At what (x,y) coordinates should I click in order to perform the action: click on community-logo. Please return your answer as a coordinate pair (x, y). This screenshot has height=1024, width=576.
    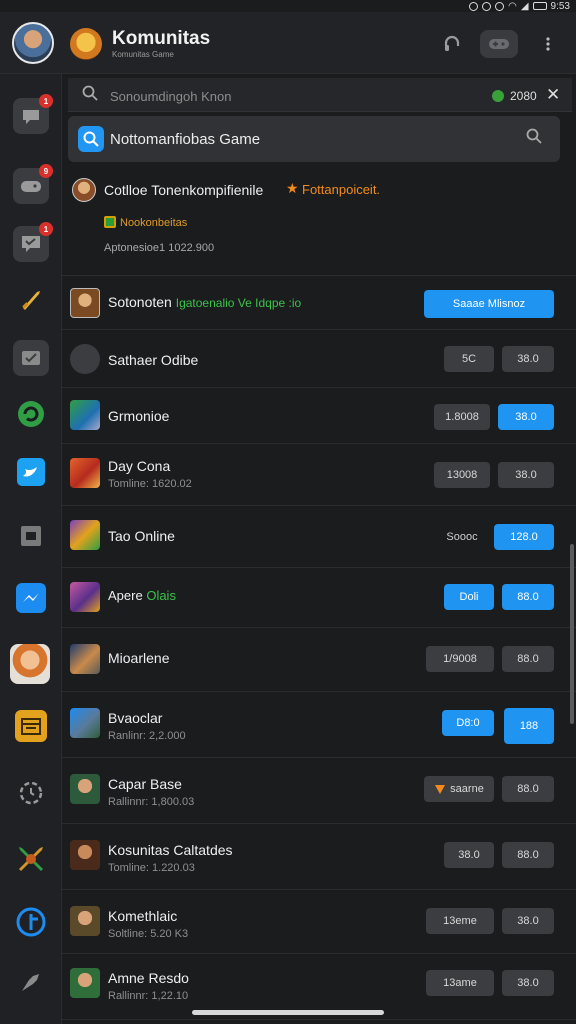
    Looking at the image, I should click on (86, 44).